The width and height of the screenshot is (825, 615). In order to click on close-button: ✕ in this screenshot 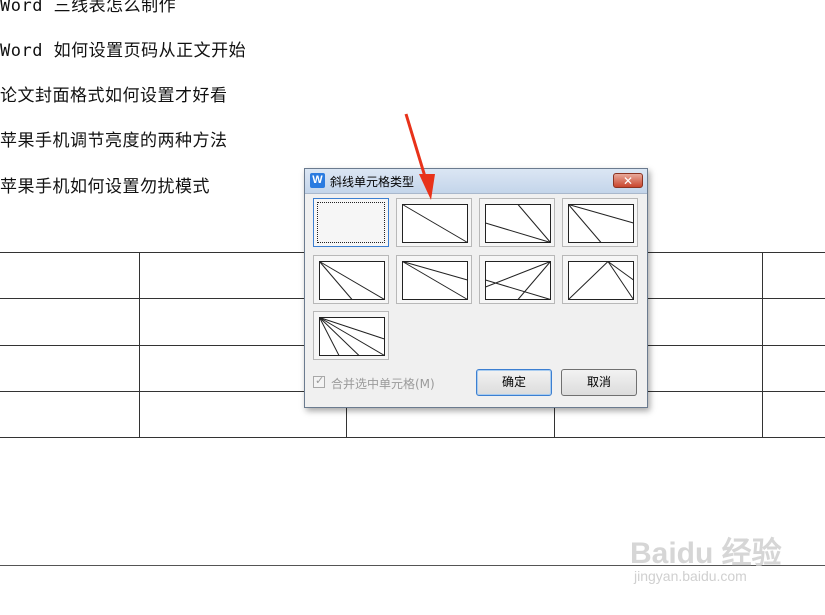, I will do `click(628, 180)`.